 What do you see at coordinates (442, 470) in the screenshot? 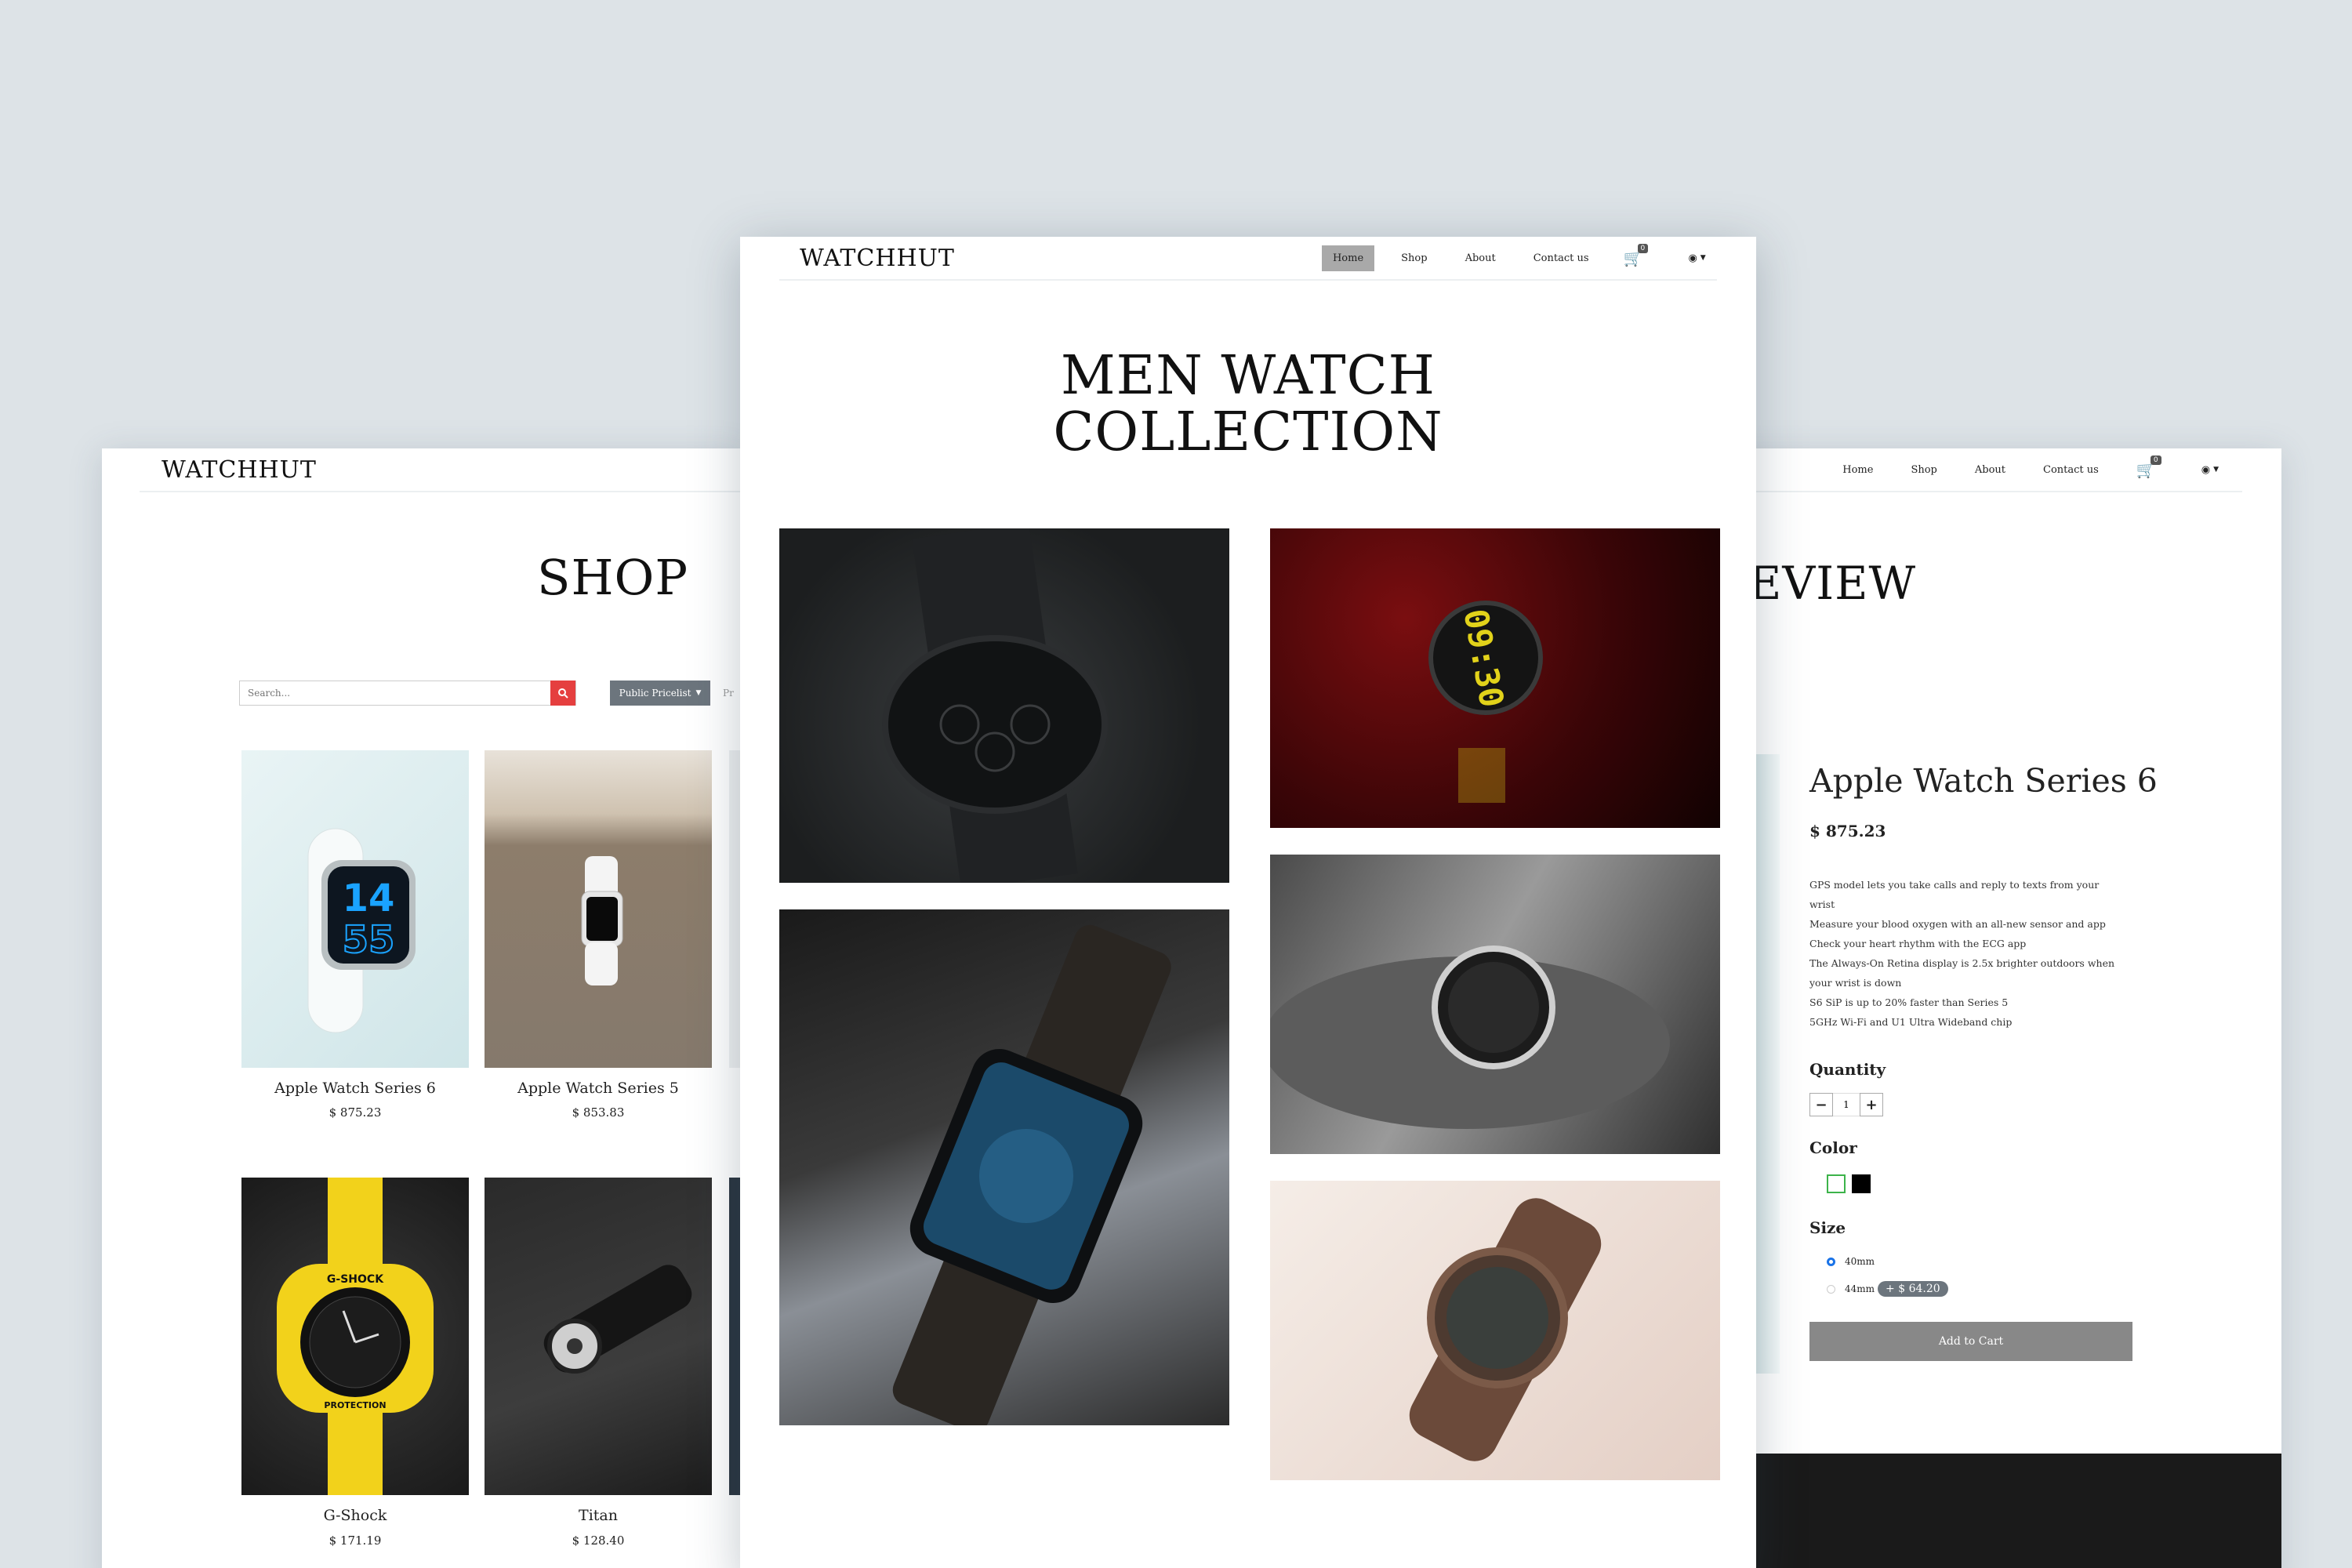
I see `shop-navbar: WATCHHUT Home Shop` at bounding box center [442, 470].